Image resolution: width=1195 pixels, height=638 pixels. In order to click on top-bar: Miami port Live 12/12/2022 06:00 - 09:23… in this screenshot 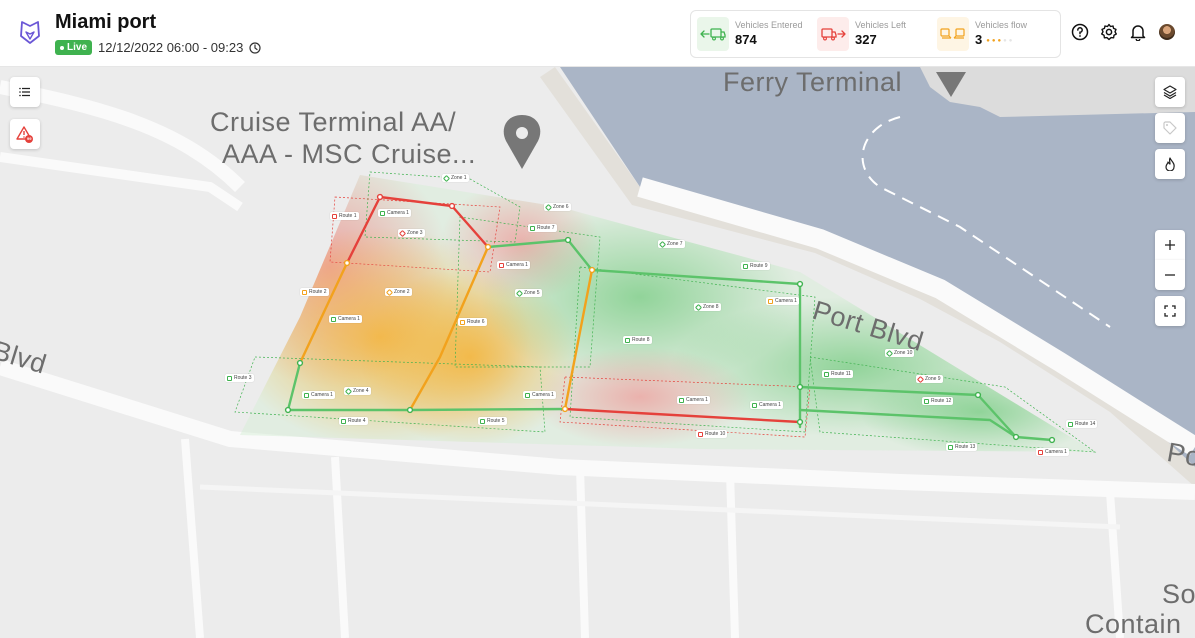, I will do `click(597, 33)`.